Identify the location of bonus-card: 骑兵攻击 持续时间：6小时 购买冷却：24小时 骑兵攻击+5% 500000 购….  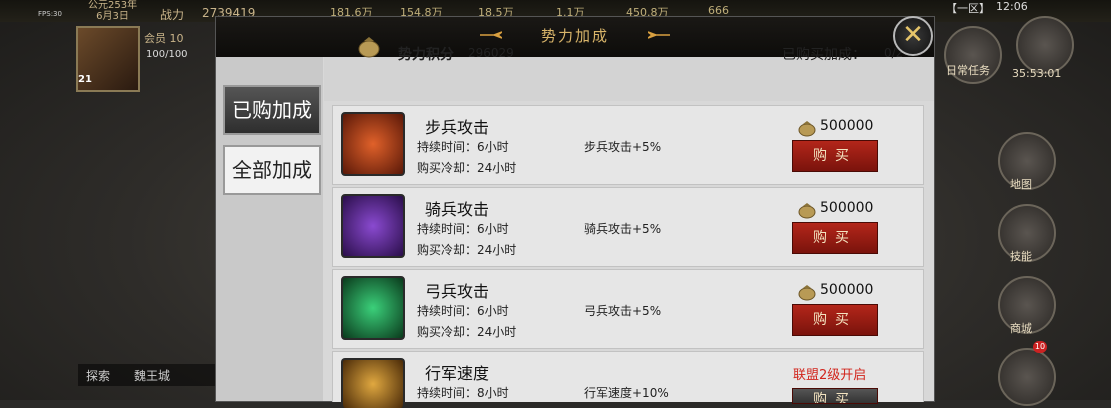
(628, 227).